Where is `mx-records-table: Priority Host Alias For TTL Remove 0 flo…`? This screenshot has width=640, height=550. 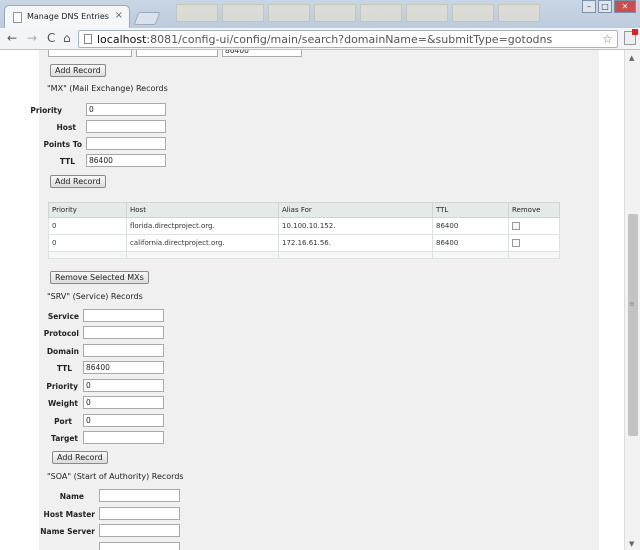
mx-records-table: Priority Host Alias For TTL Remove 0 flo… is located at coordinates (304, 230).